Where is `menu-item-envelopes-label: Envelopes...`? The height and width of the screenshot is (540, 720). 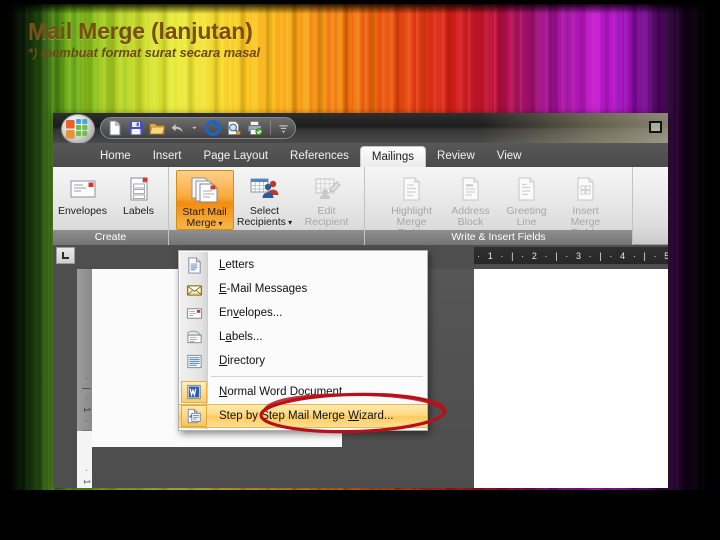
menu-item-envelopes-label: Envelopes... is located at coordinates (251, 313).